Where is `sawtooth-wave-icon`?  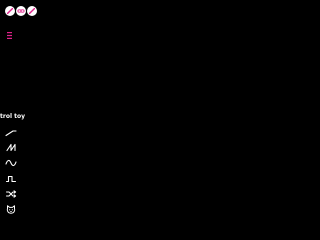
sawtooth-wave-icon is located at coordinates (11, 148).